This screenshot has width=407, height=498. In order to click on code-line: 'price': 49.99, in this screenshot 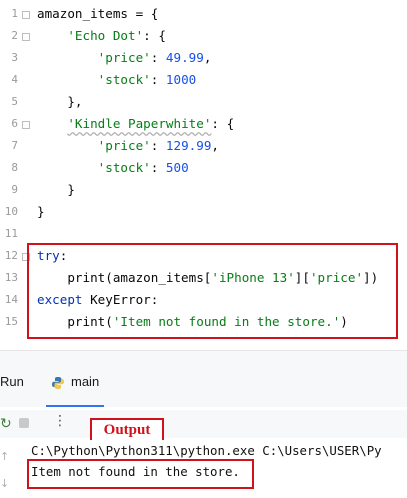, I will do `click(124, 58)`.